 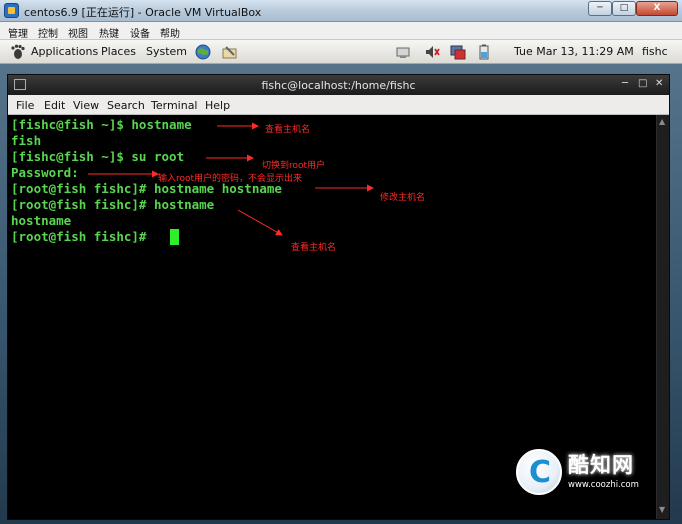 What do you see at coordinates (601, 465) in the screenshot?
I see `watermark-brand: 酷知网` at bounding box center [601, 465].